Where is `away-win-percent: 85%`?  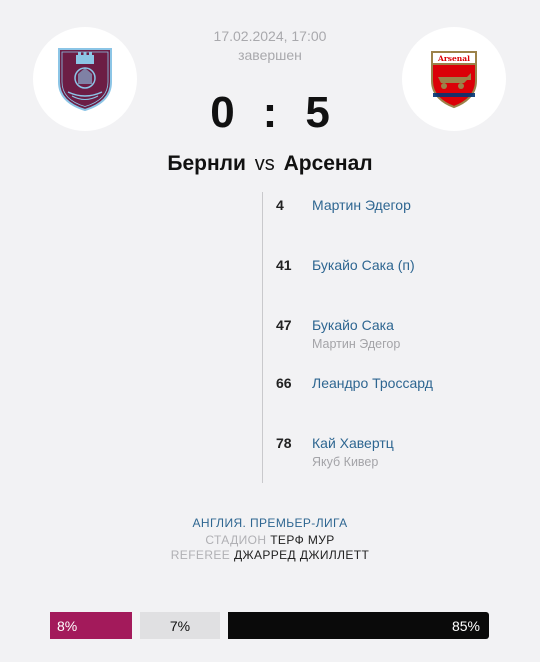
away-win-percent: 85% is located at coordinates (465, 625).